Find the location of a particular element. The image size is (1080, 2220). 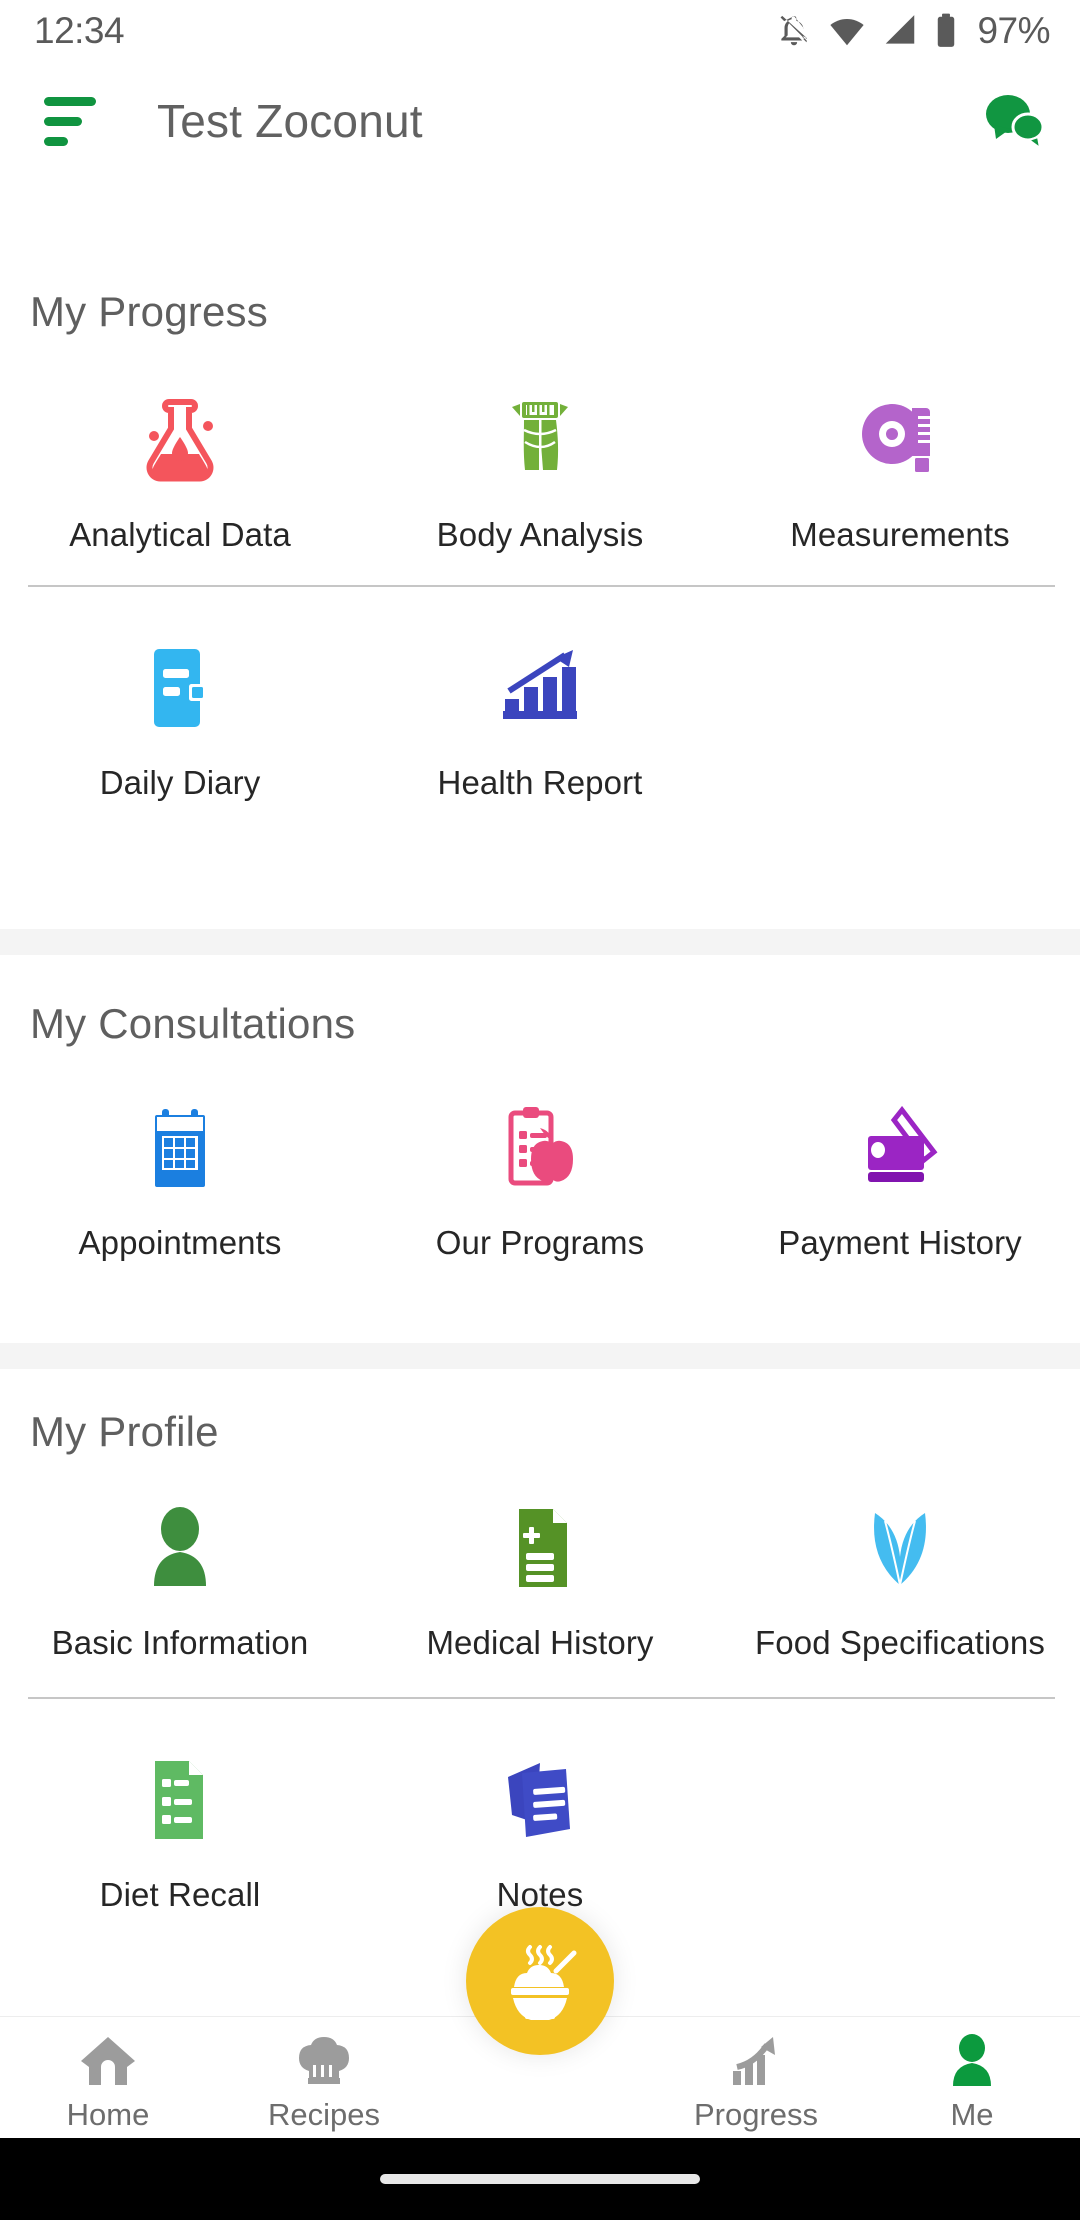

tile-analytical-data: Analytical Data is located at coordinates (180, 473).